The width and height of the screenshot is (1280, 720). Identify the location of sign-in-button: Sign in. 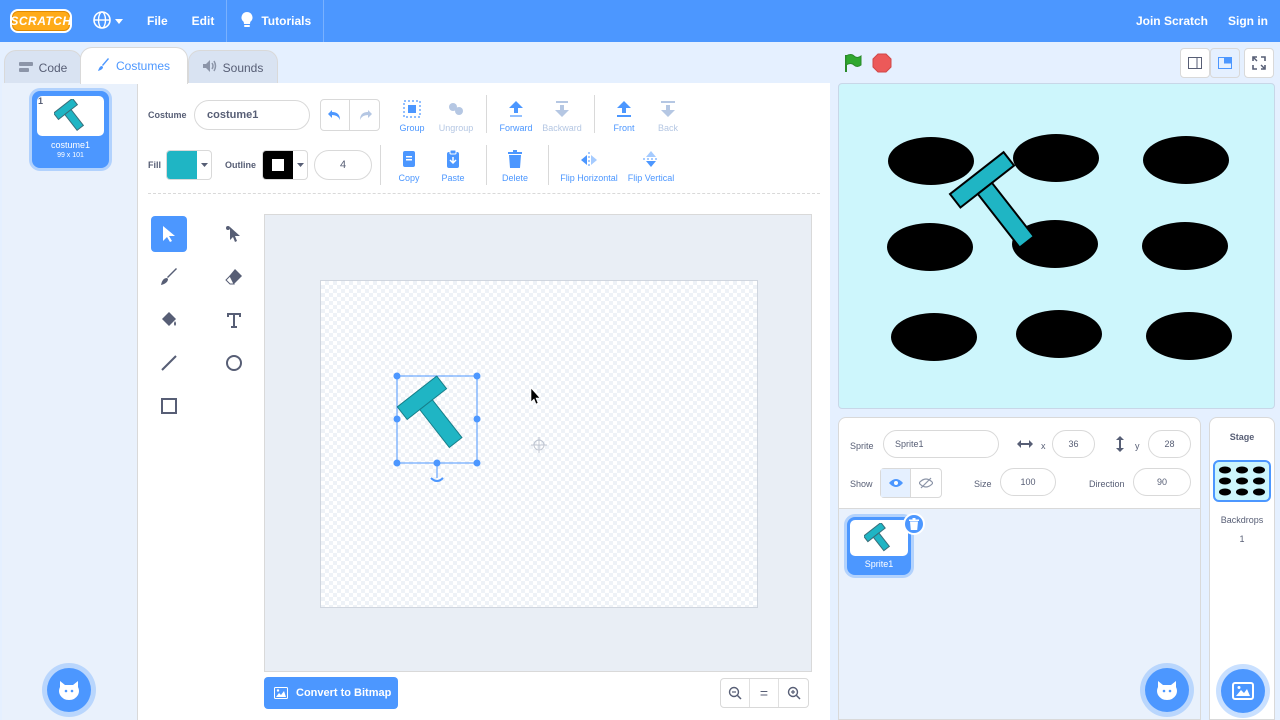
(1249, 21).